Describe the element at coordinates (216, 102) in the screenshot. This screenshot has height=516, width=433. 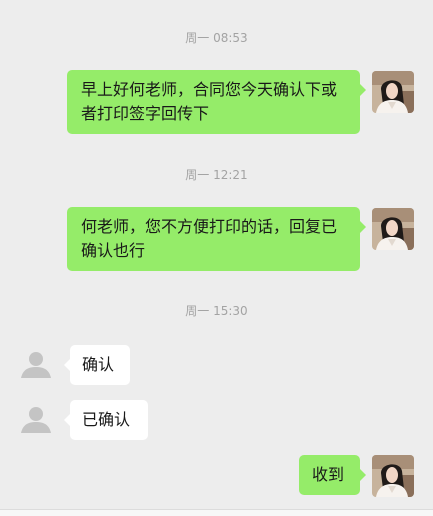
I see `outgoing-message-bubble: 早上好何老师，合同您今天确认下或者打印签字回传下` at that location.